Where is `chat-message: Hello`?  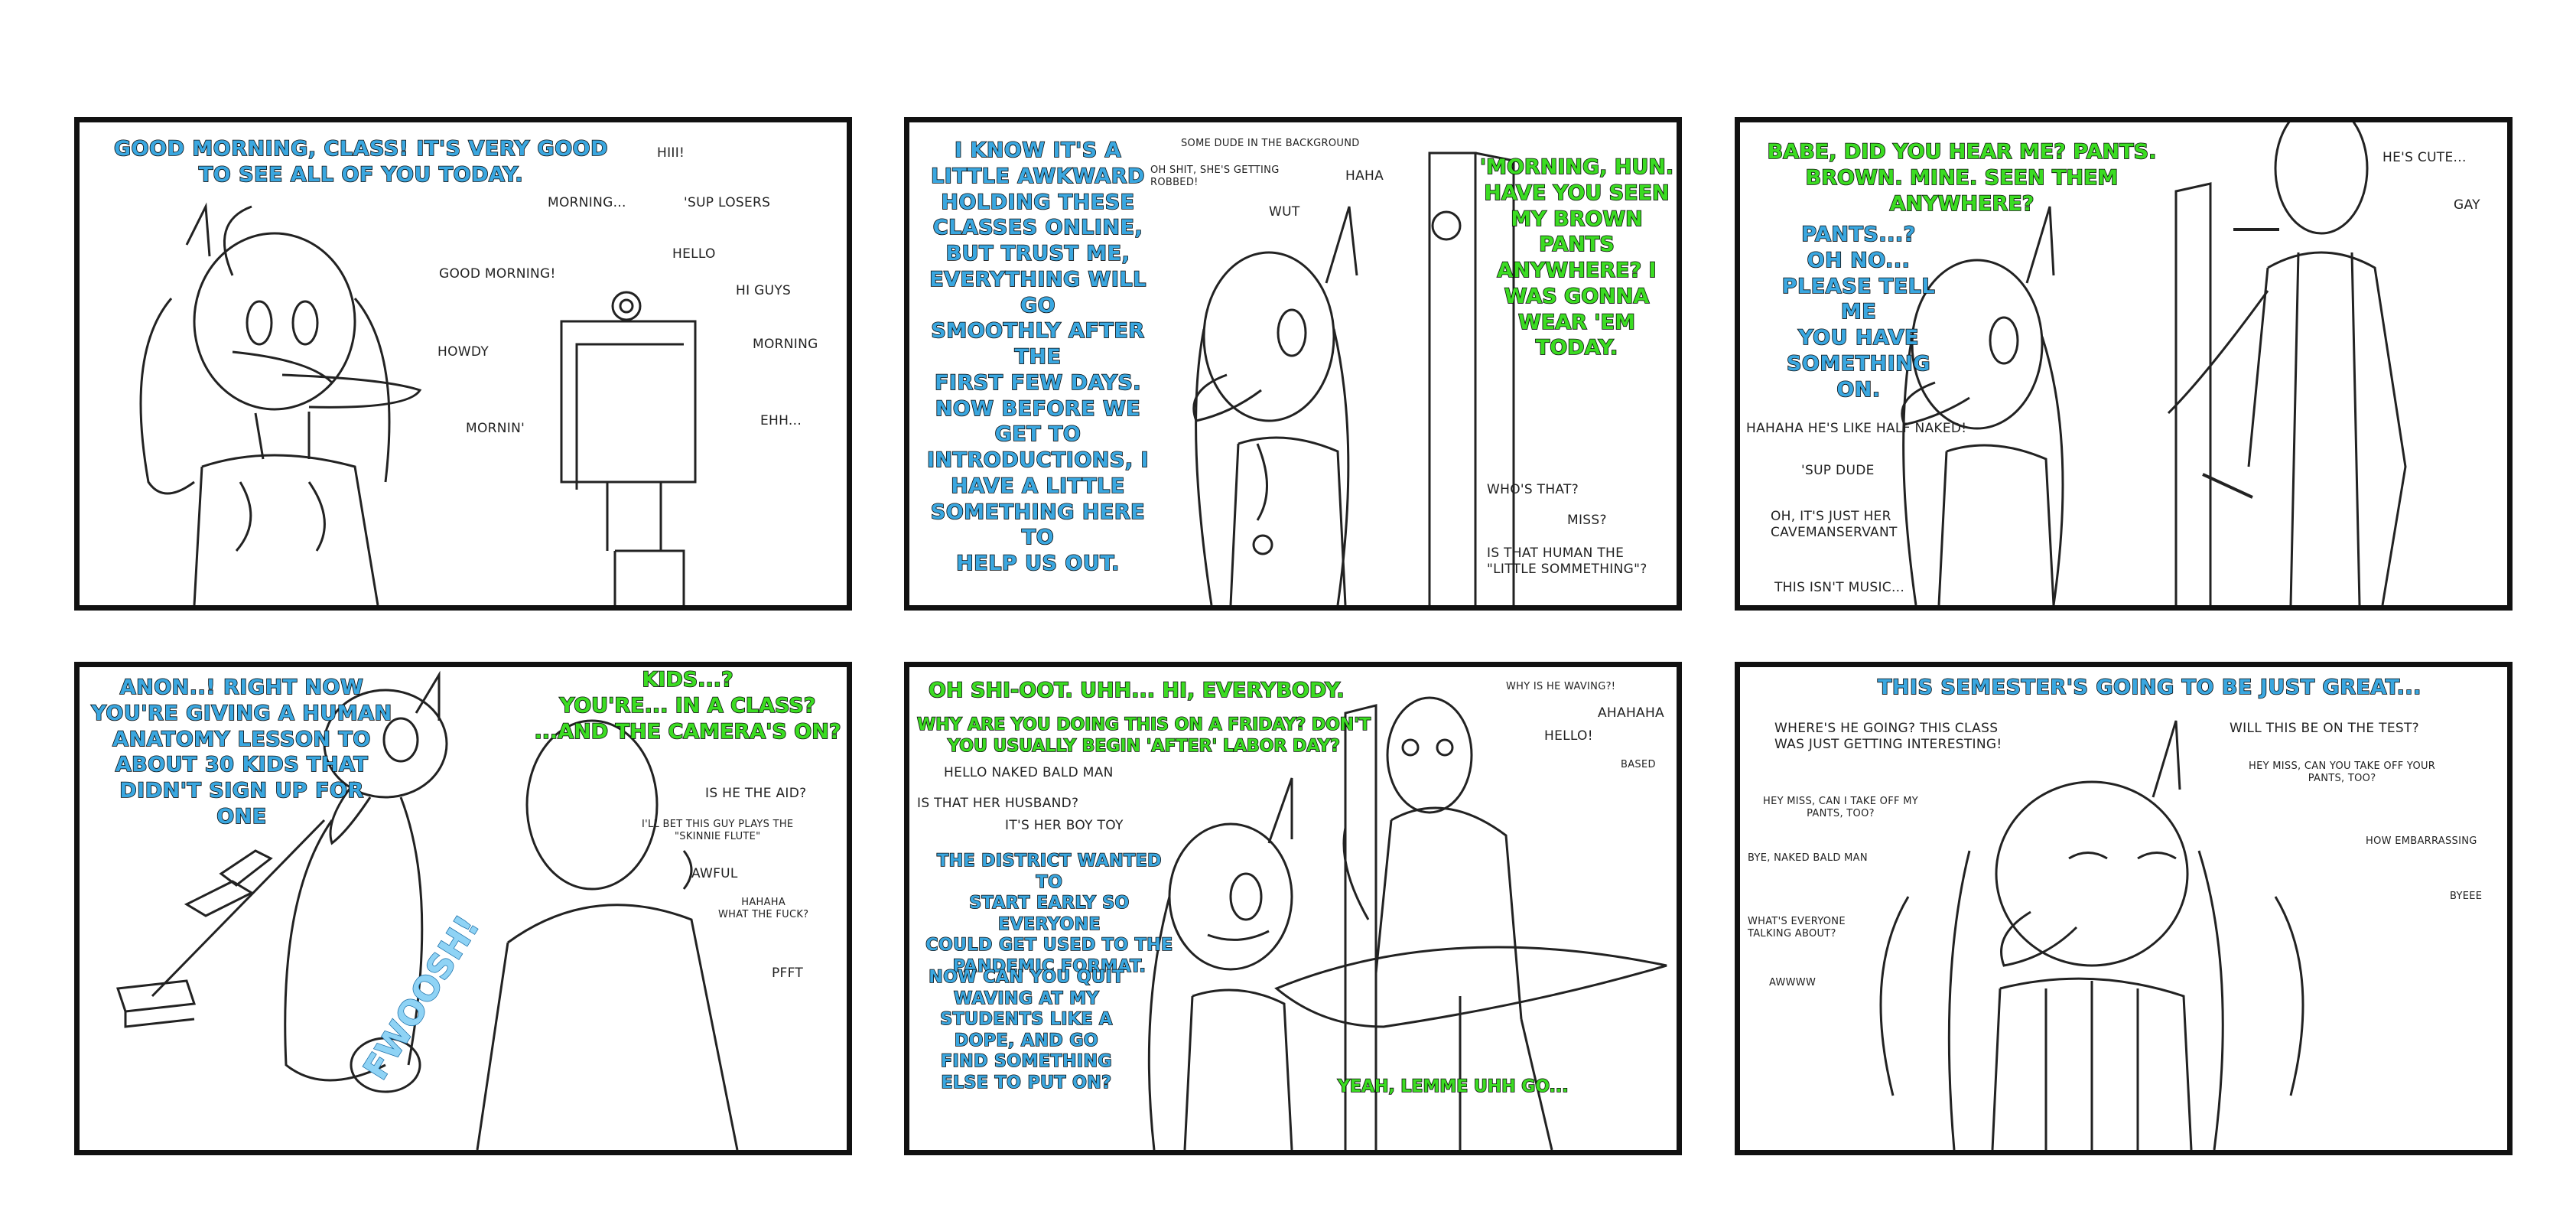 chat-message: Hello is located at coordinates (694, 254).